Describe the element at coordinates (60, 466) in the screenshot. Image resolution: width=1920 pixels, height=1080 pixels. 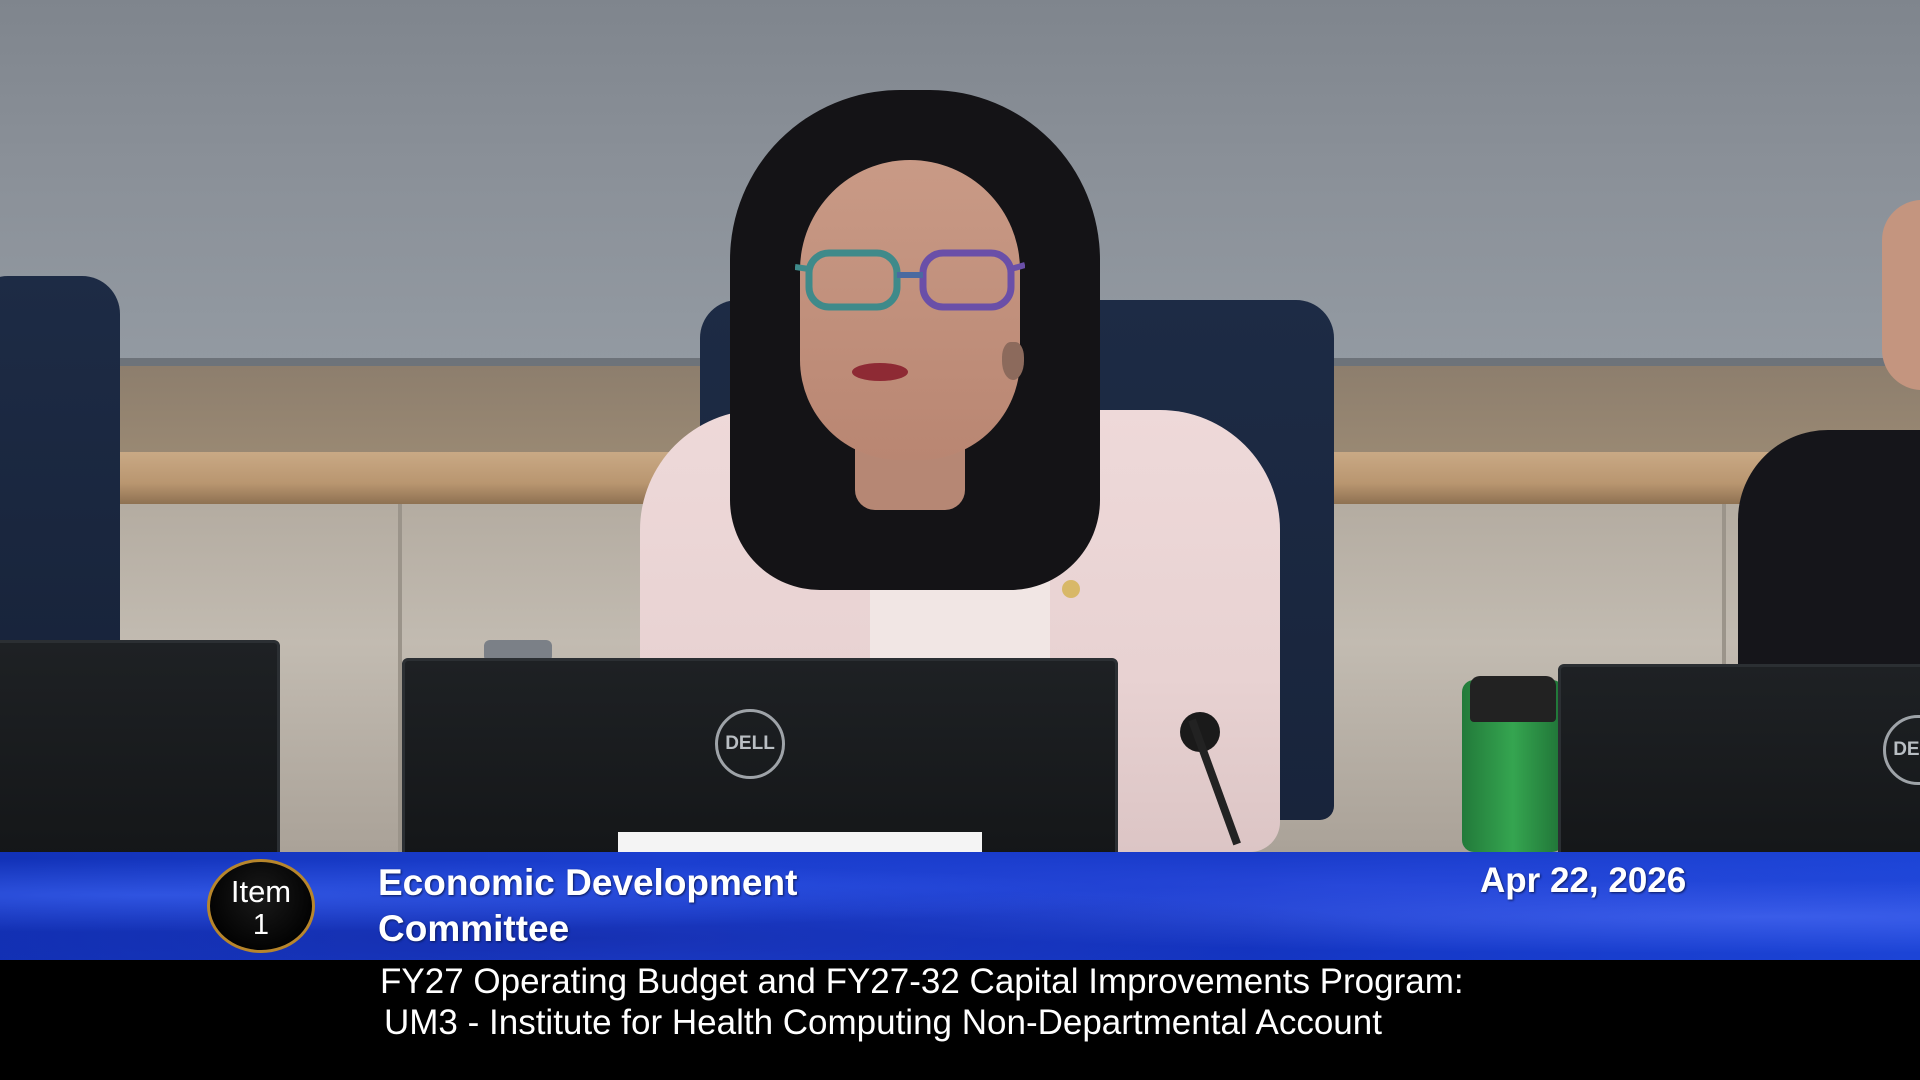
I see `chair-left` at that location.